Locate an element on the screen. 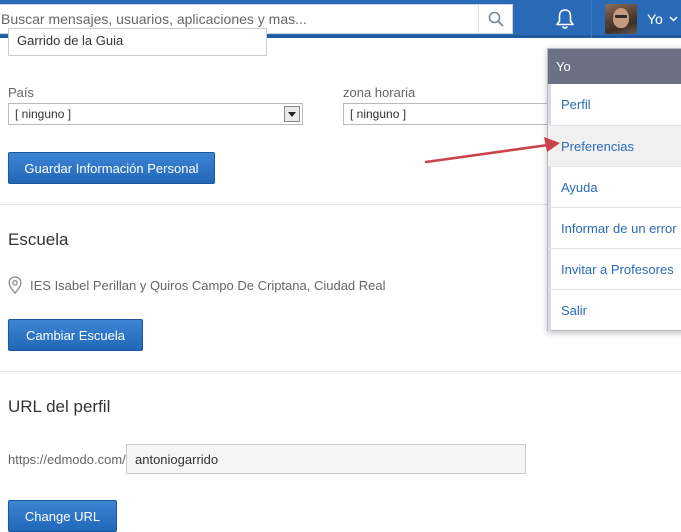  dropdown-arrow-icon is located at coordinates (292, 114).